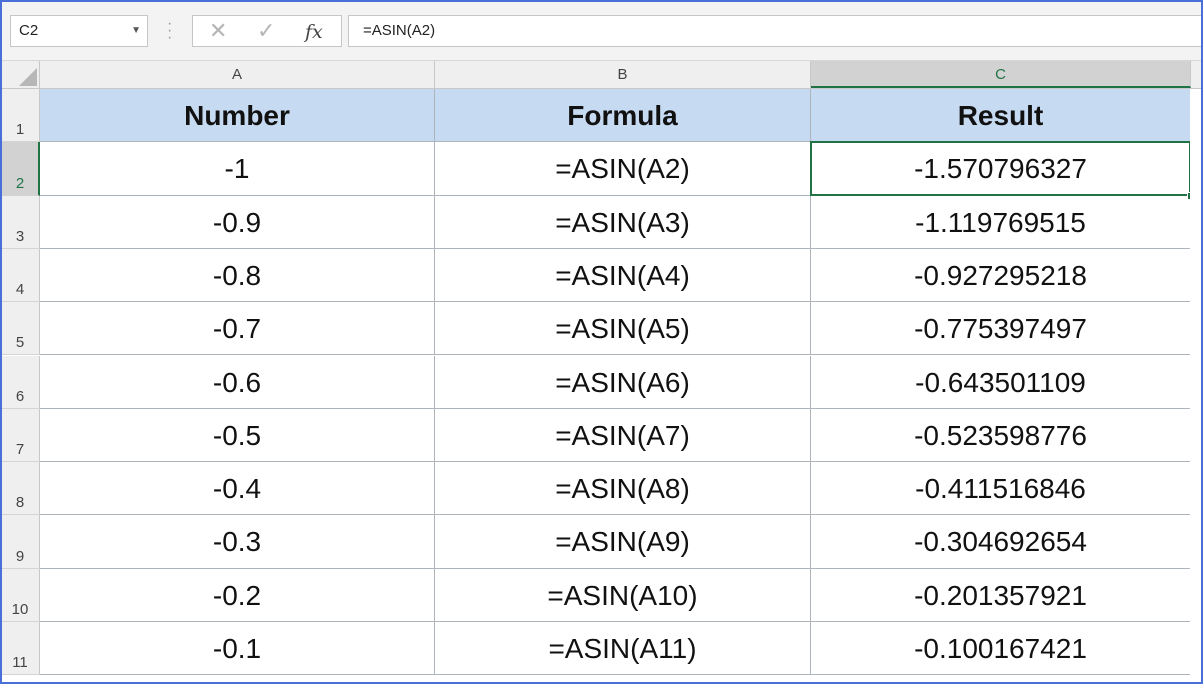 The width and height of the screenshot is (1203, 684). What do you see at coordinates (20, 556) in the screenshot?
I see `row-number: 9` at bounding box center [20, 556].